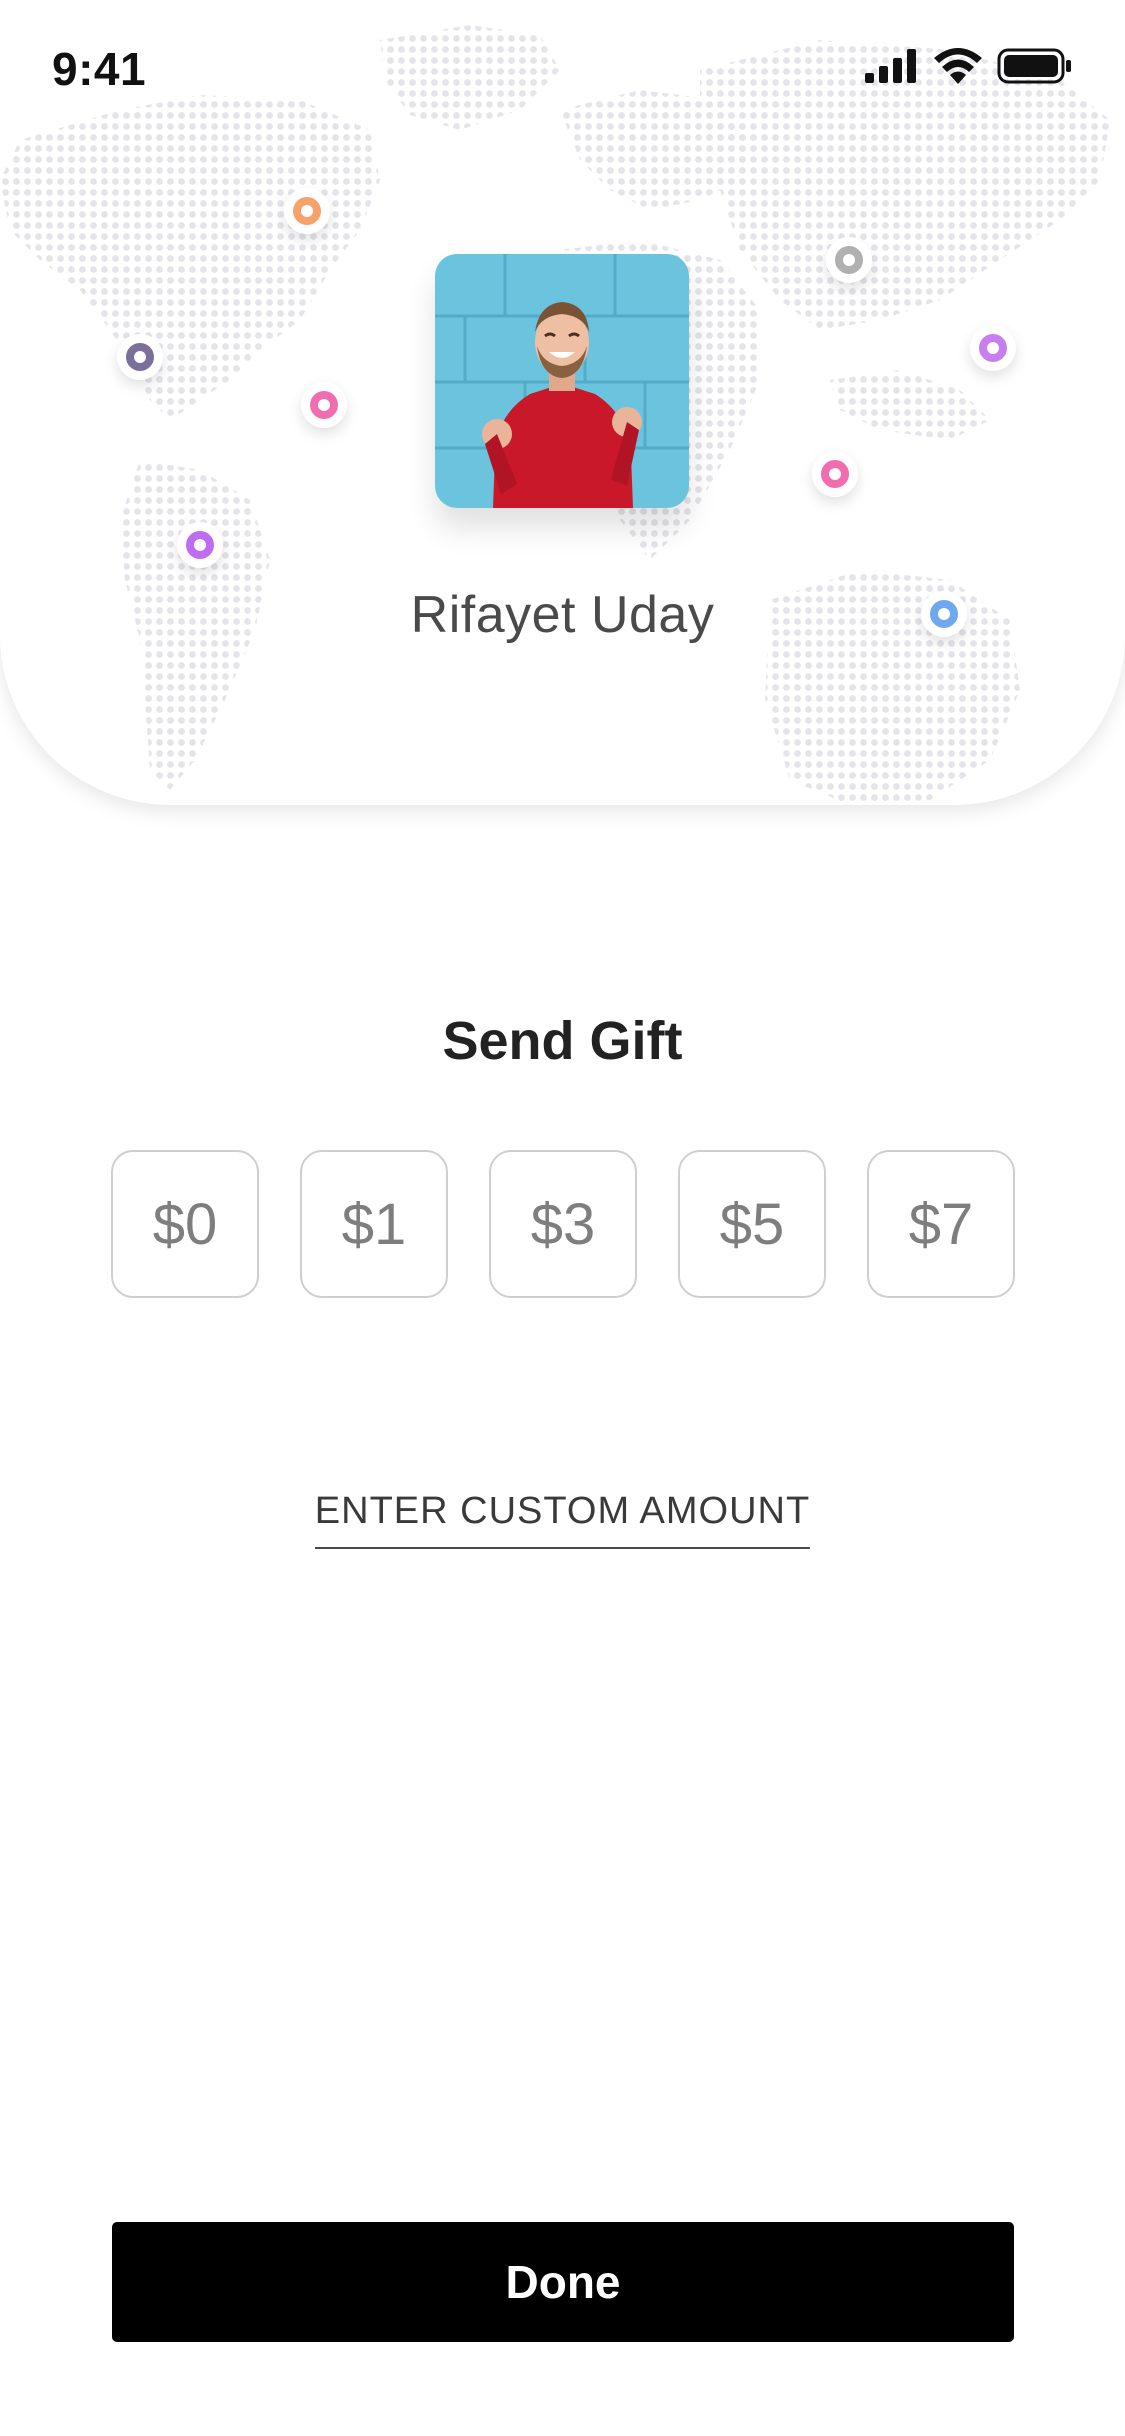 Image resolution: width=1125 pixels, height=2436 pixels. What do you see at coordinates (563, 2282) in the screenshot?
I see `done-button: Done` at bounding box center [563, 2282].